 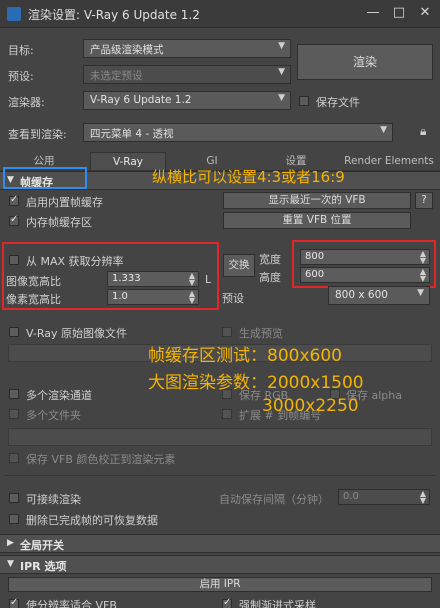 What do you see at coordinates (270, 259) in the screenshot?
I see `width-label: 宽度` at bounding box center [270, 259].